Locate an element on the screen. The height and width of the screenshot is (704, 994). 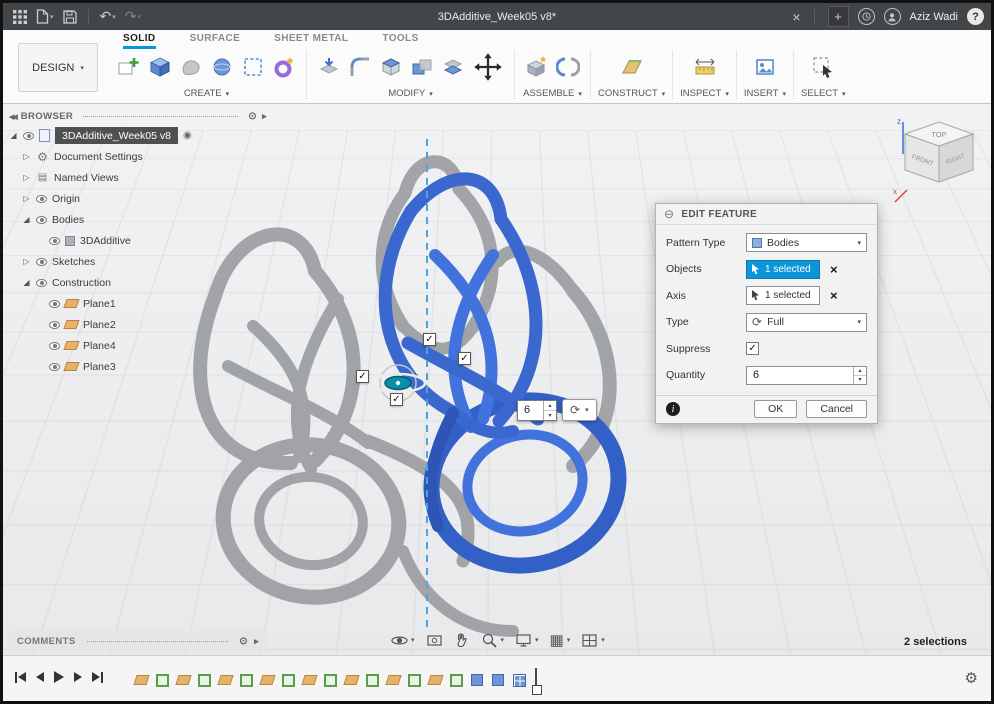
create-sketch-icon is located at coordinates (129, 67).